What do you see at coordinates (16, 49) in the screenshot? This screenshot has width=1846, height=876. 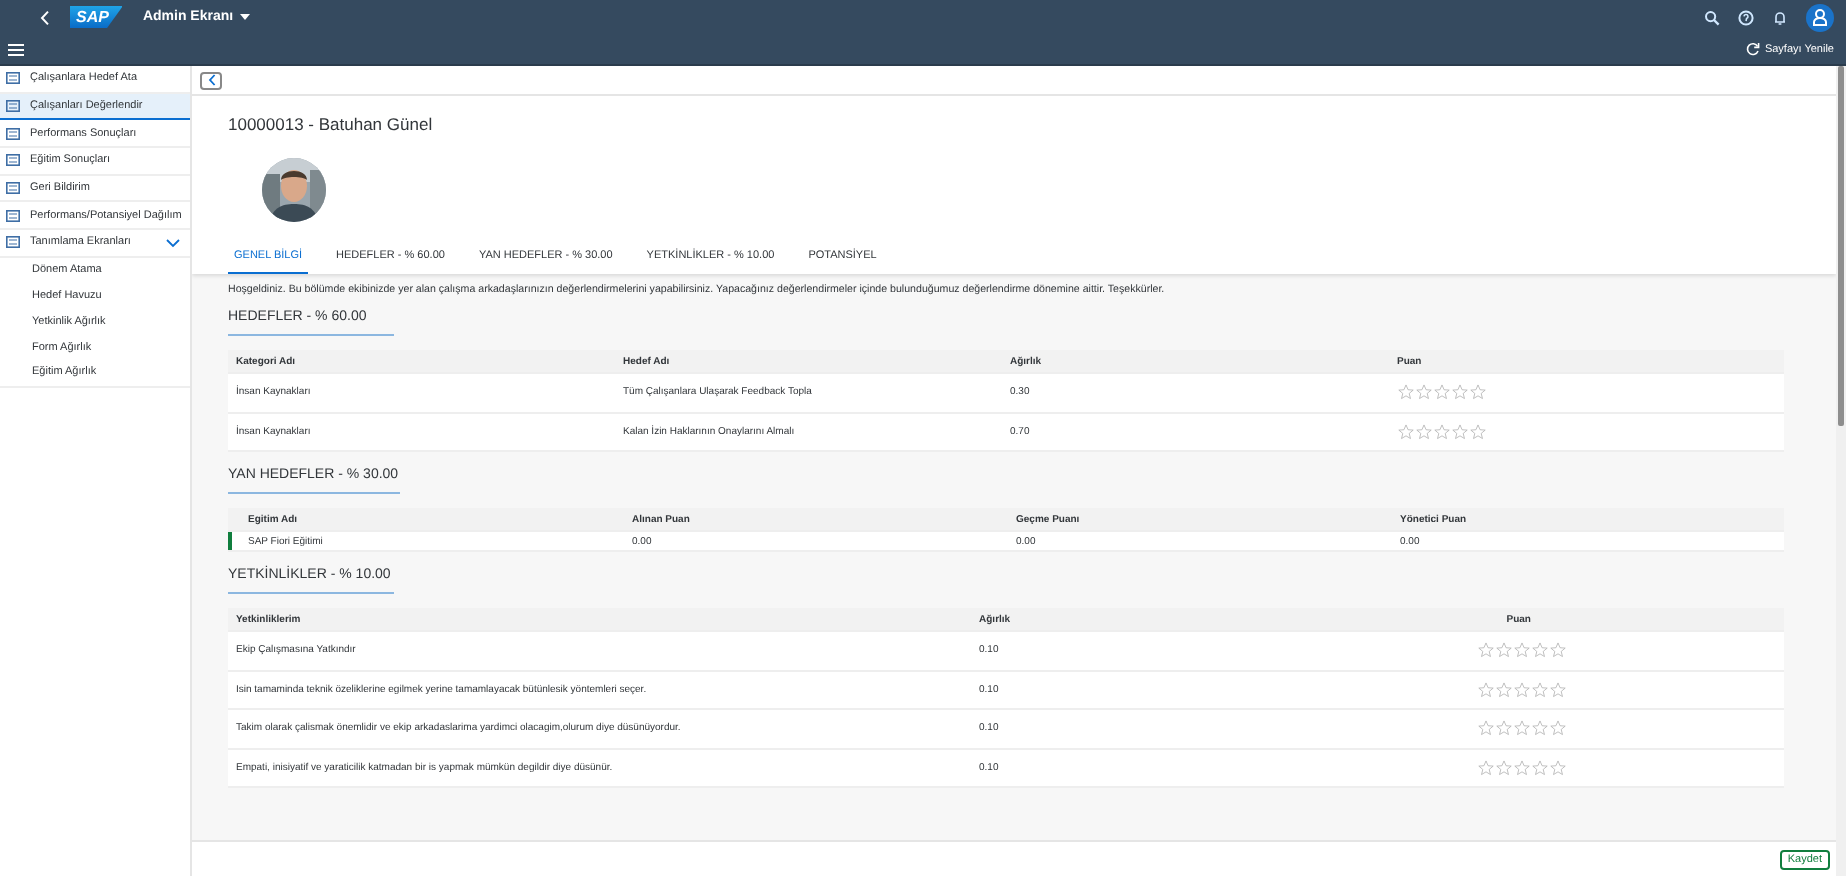 I see `menu-icon` at bounding box center [16, 49].